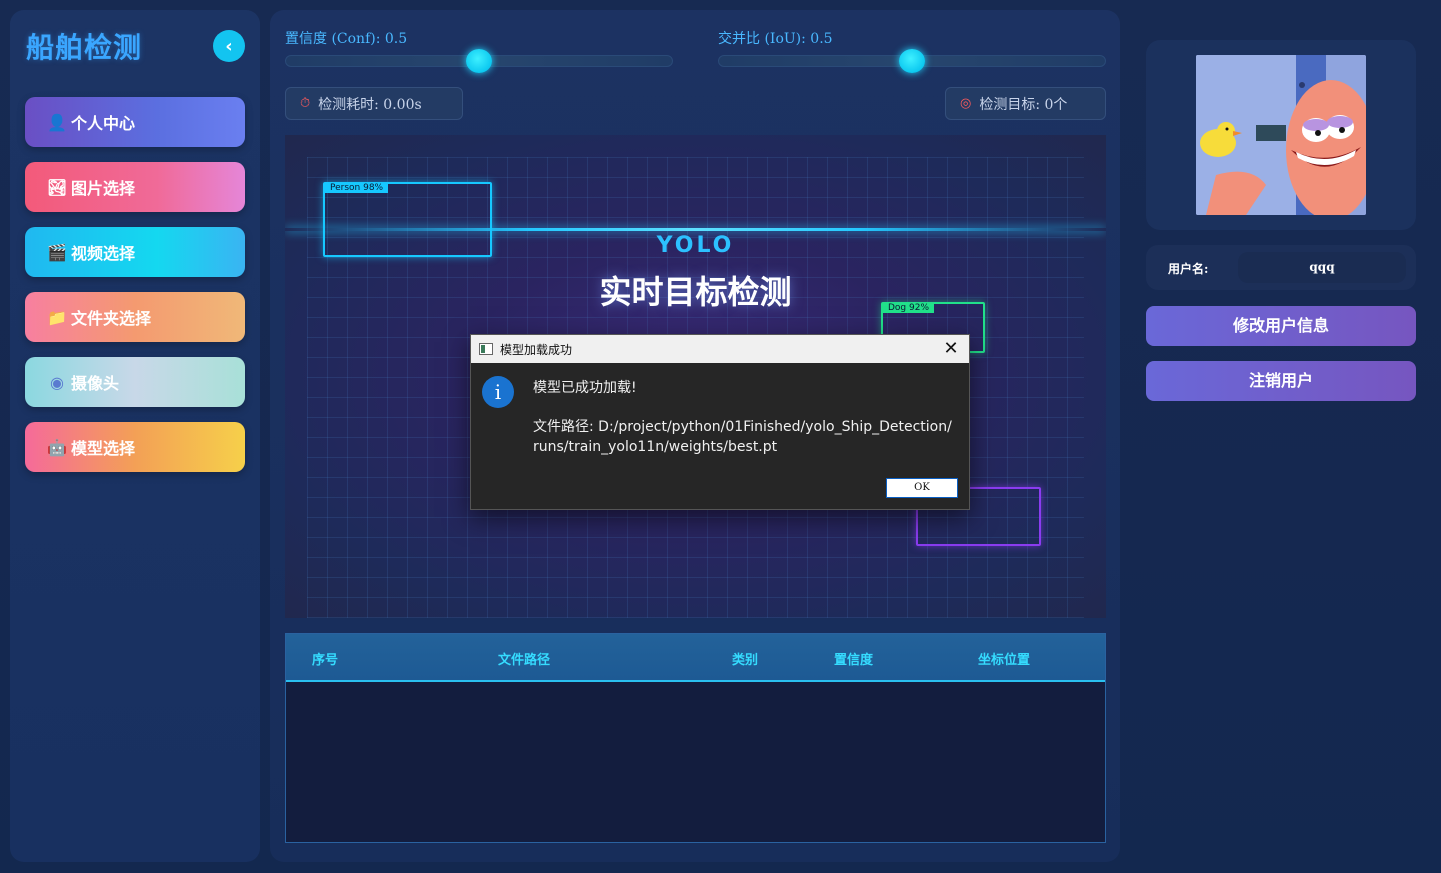 The height and width of the screenshot is (873, 1441). Describe the element at coordinates (486, 349) in the screenshot. I see `app-window-icon` at that location.